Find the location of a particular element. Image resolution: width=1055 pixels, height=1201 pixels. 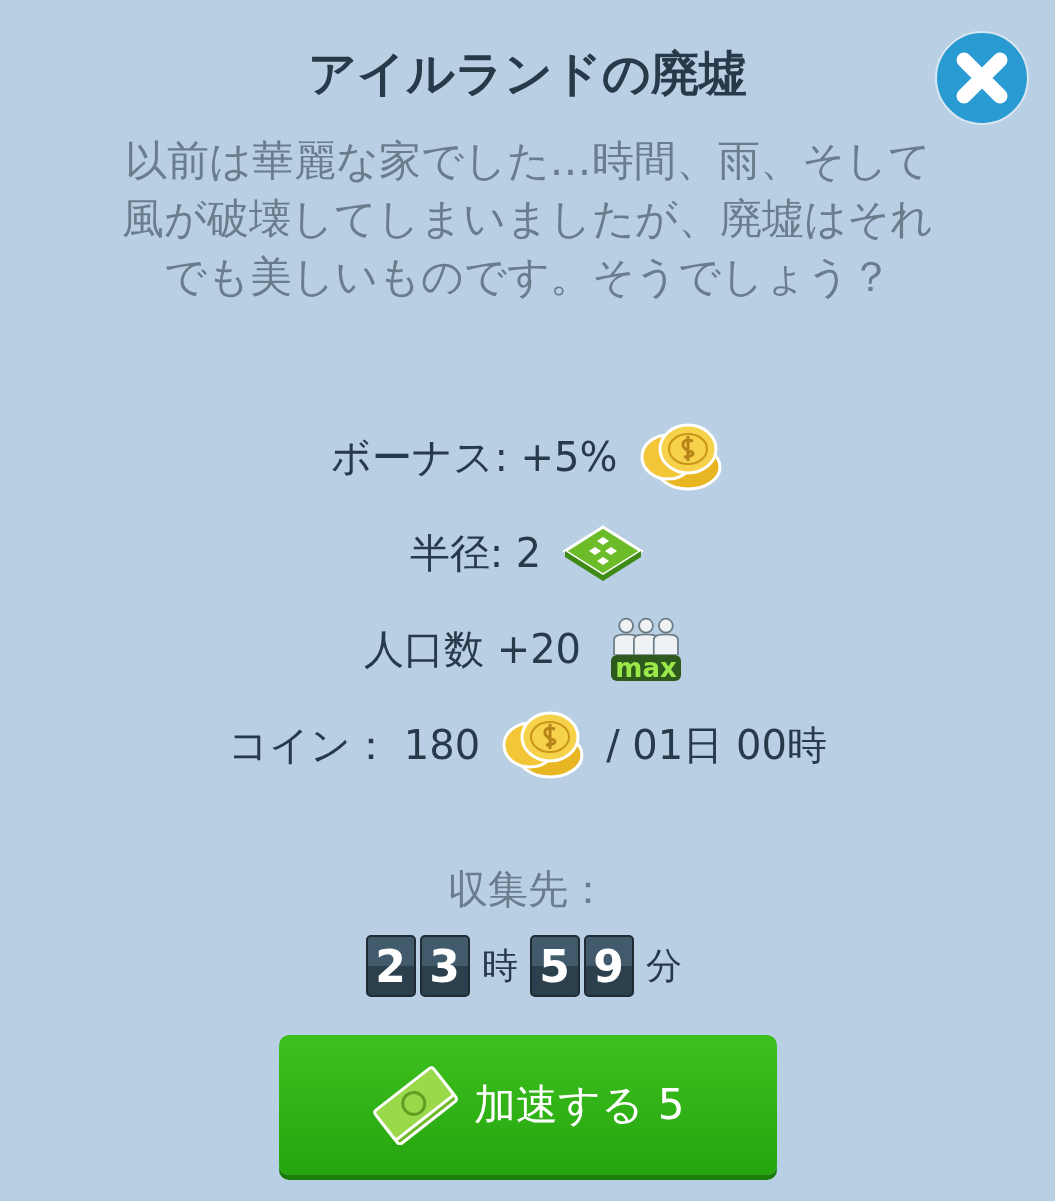

timer-digit: 3 is located at coordinates (444, 966).